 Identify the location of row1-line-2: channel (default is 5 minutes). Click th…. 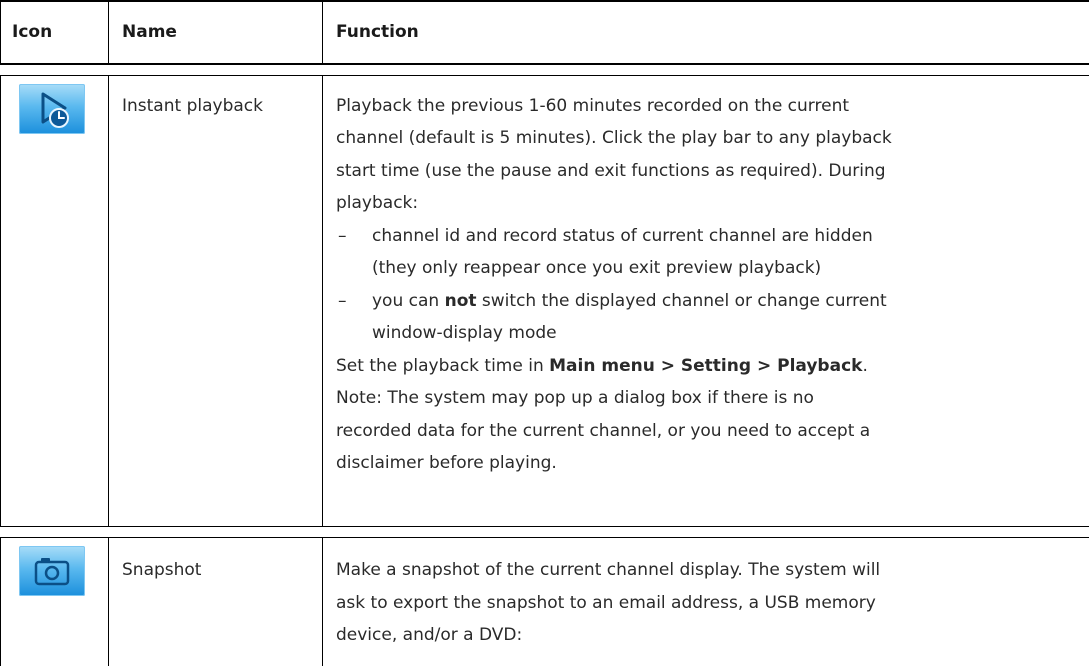
(614, 138).